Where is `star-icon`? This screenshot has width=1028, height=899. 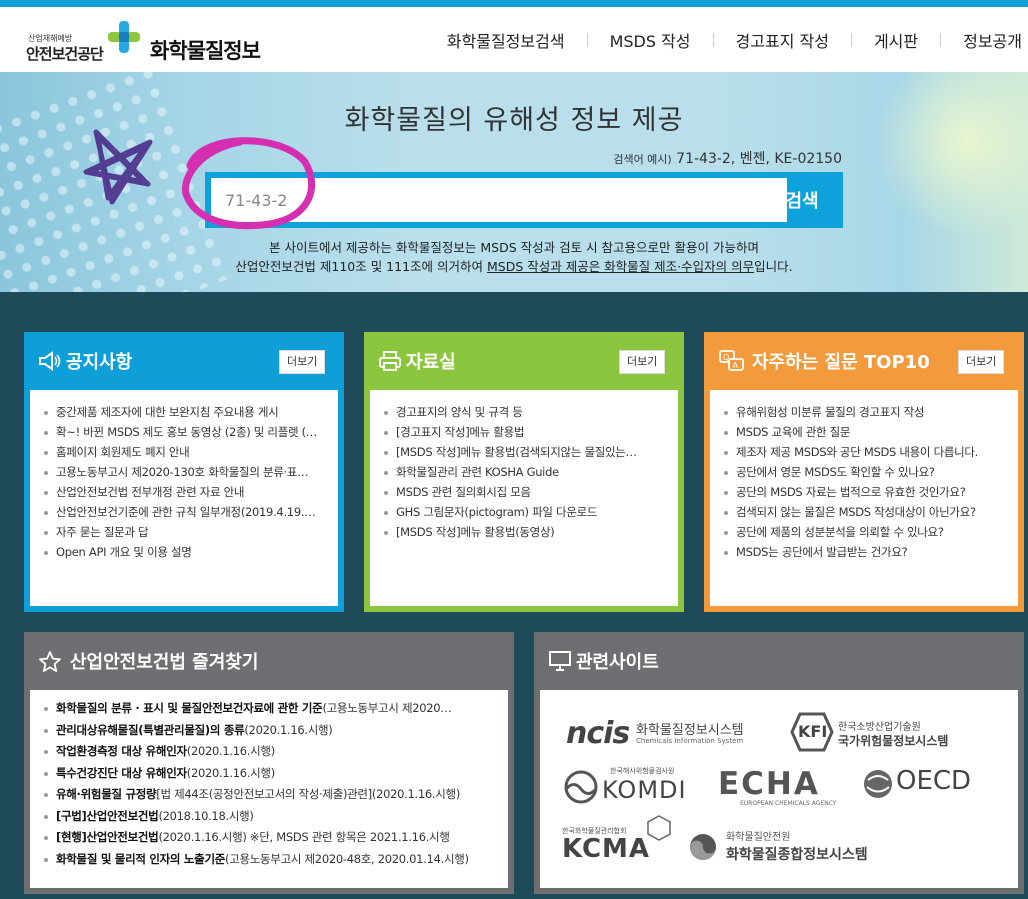 star-icon is located at coordinates (50, 661).